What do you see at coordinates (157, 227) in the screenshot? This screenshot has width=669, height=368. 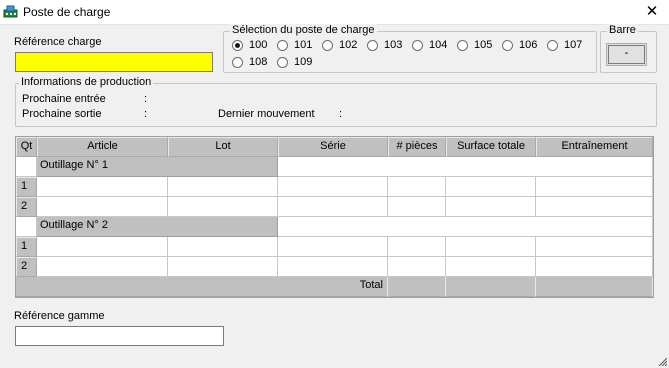 I see `outillage-group-label: Outillage N° 2` at bounding box center [157, 227].